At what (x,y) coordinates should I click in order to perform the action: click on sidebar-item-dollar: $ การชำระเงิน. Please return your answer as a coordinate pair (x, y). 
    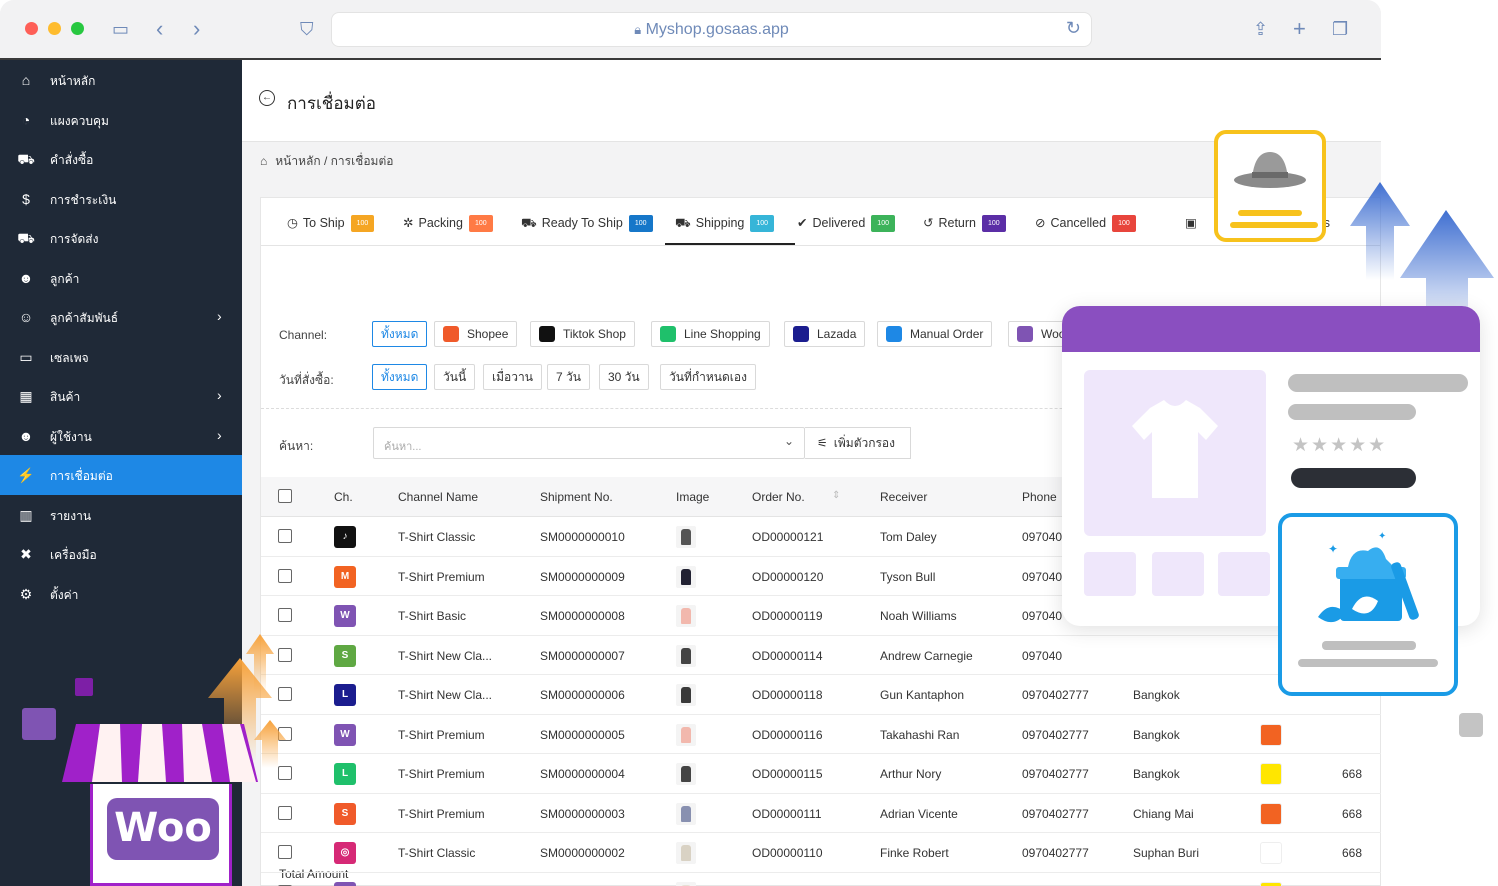
    Looking at the image, I should click on (121, 199).